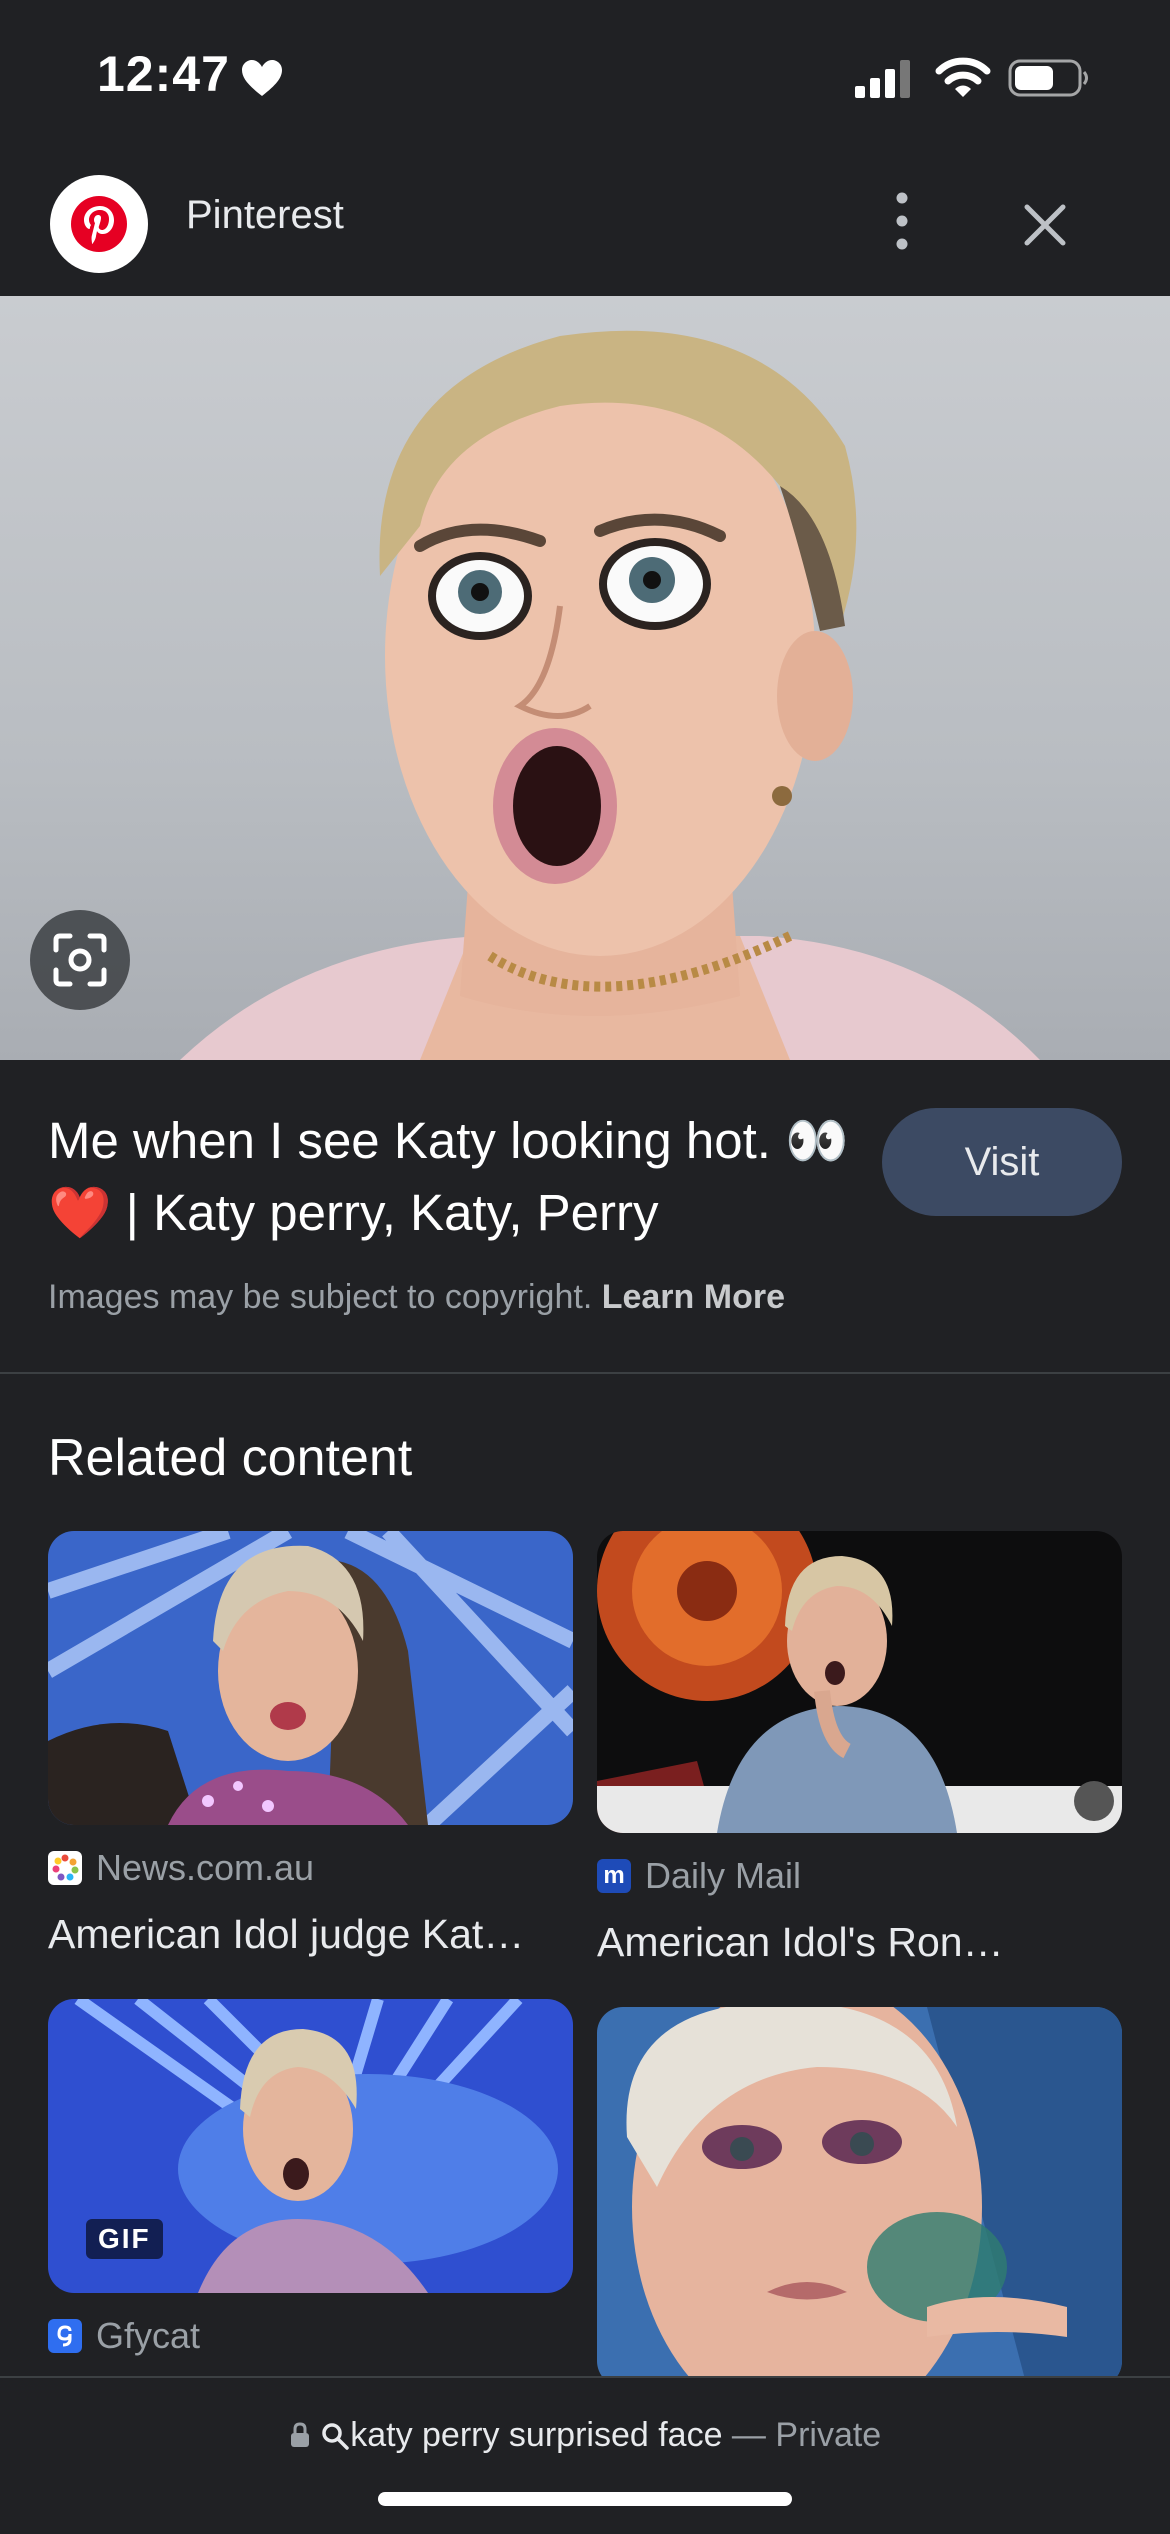 The width and height of the screenshot is (1170, 2534). What do you see at coordinates (536, 2435) in the screenshot?
I see `search-query-text: katy perry surprised face` at bounding box center [536, 2435].